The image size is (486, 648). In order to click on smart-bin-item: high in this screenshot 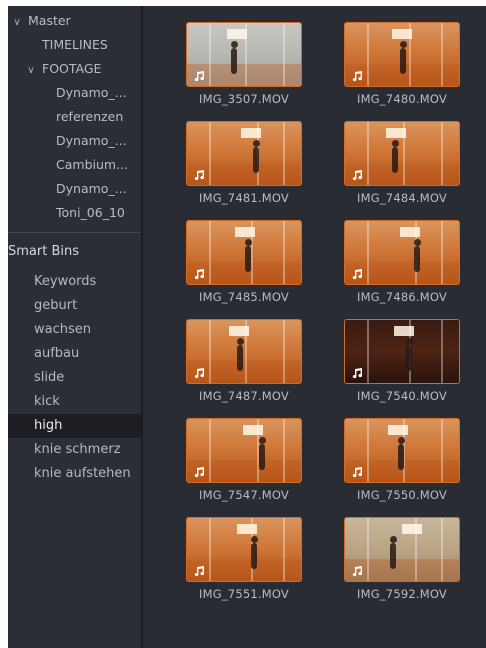, I will do `click(74, 426)`.